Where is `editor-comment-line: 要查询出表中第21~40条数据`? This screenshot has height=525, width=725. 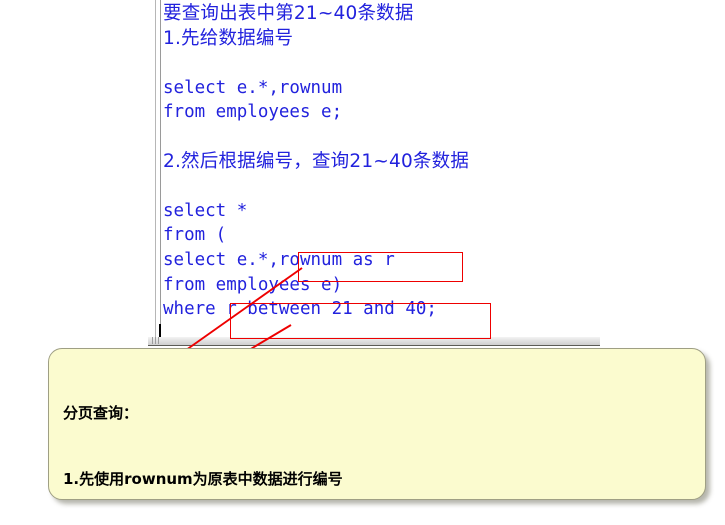
editor-comment-line: 要查询出表中第21~40条数据 is located at coordinates (288, 13).